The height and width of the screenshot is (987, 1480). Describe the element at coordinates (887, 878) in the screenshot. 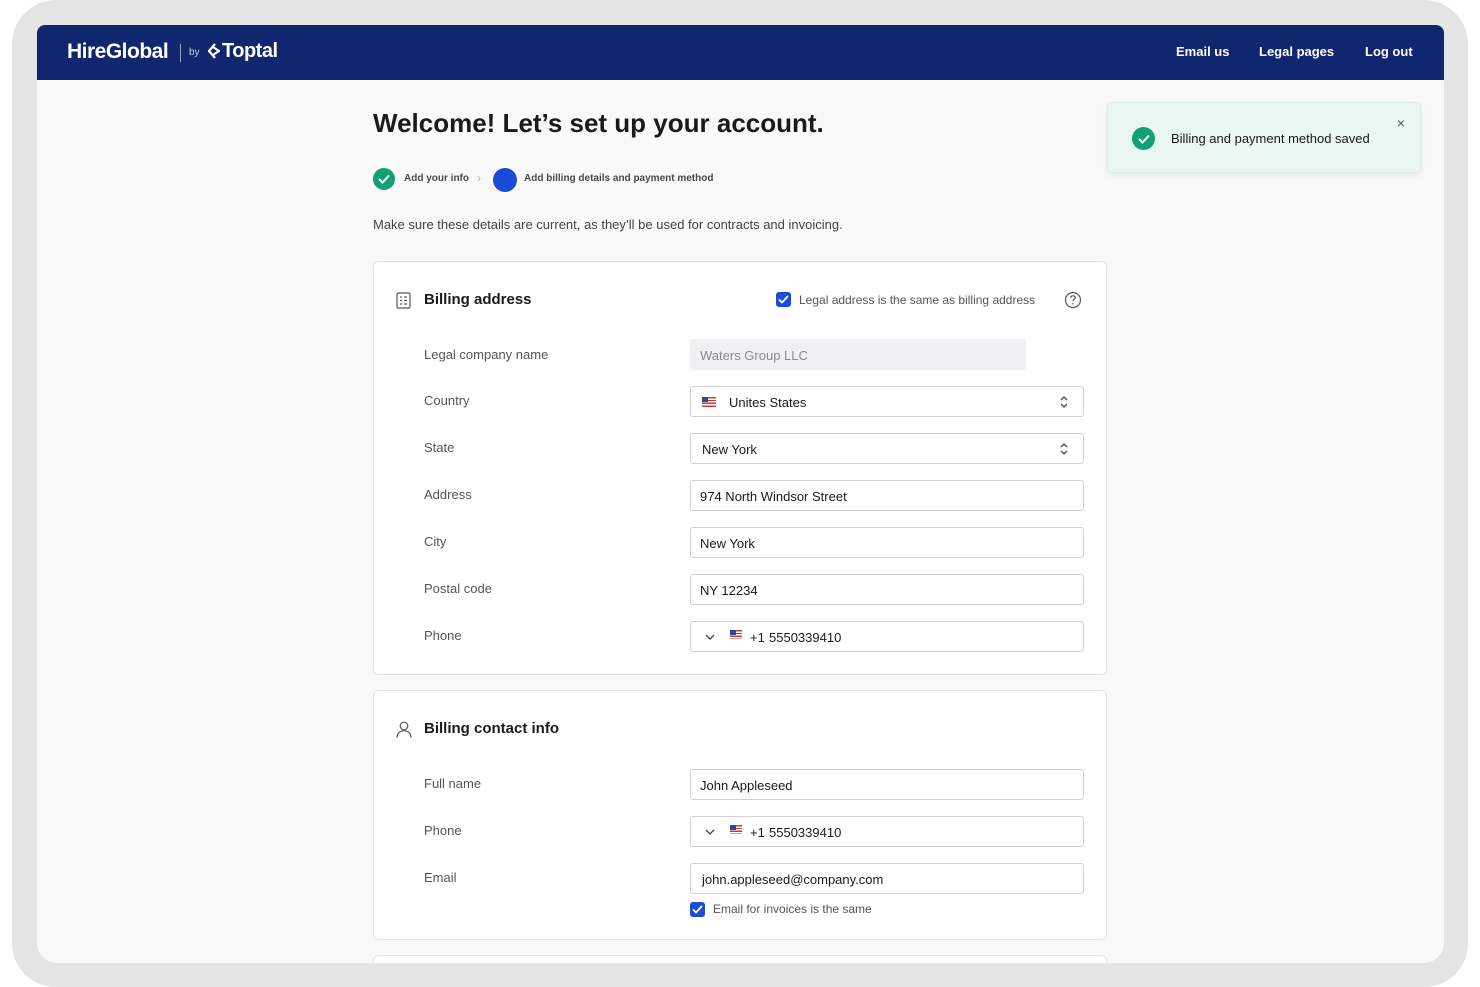

I see `email-input: john.appleseed@company.com` at that location.